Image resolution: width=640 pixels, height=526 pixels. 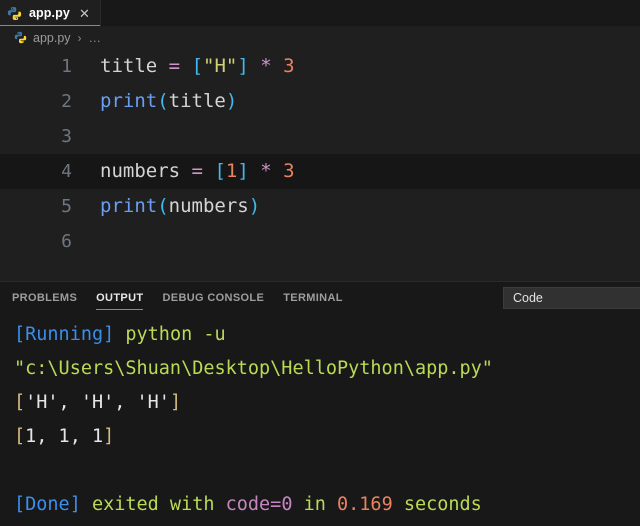 I want to click on token-string: "H", so click(x=220, y=66).